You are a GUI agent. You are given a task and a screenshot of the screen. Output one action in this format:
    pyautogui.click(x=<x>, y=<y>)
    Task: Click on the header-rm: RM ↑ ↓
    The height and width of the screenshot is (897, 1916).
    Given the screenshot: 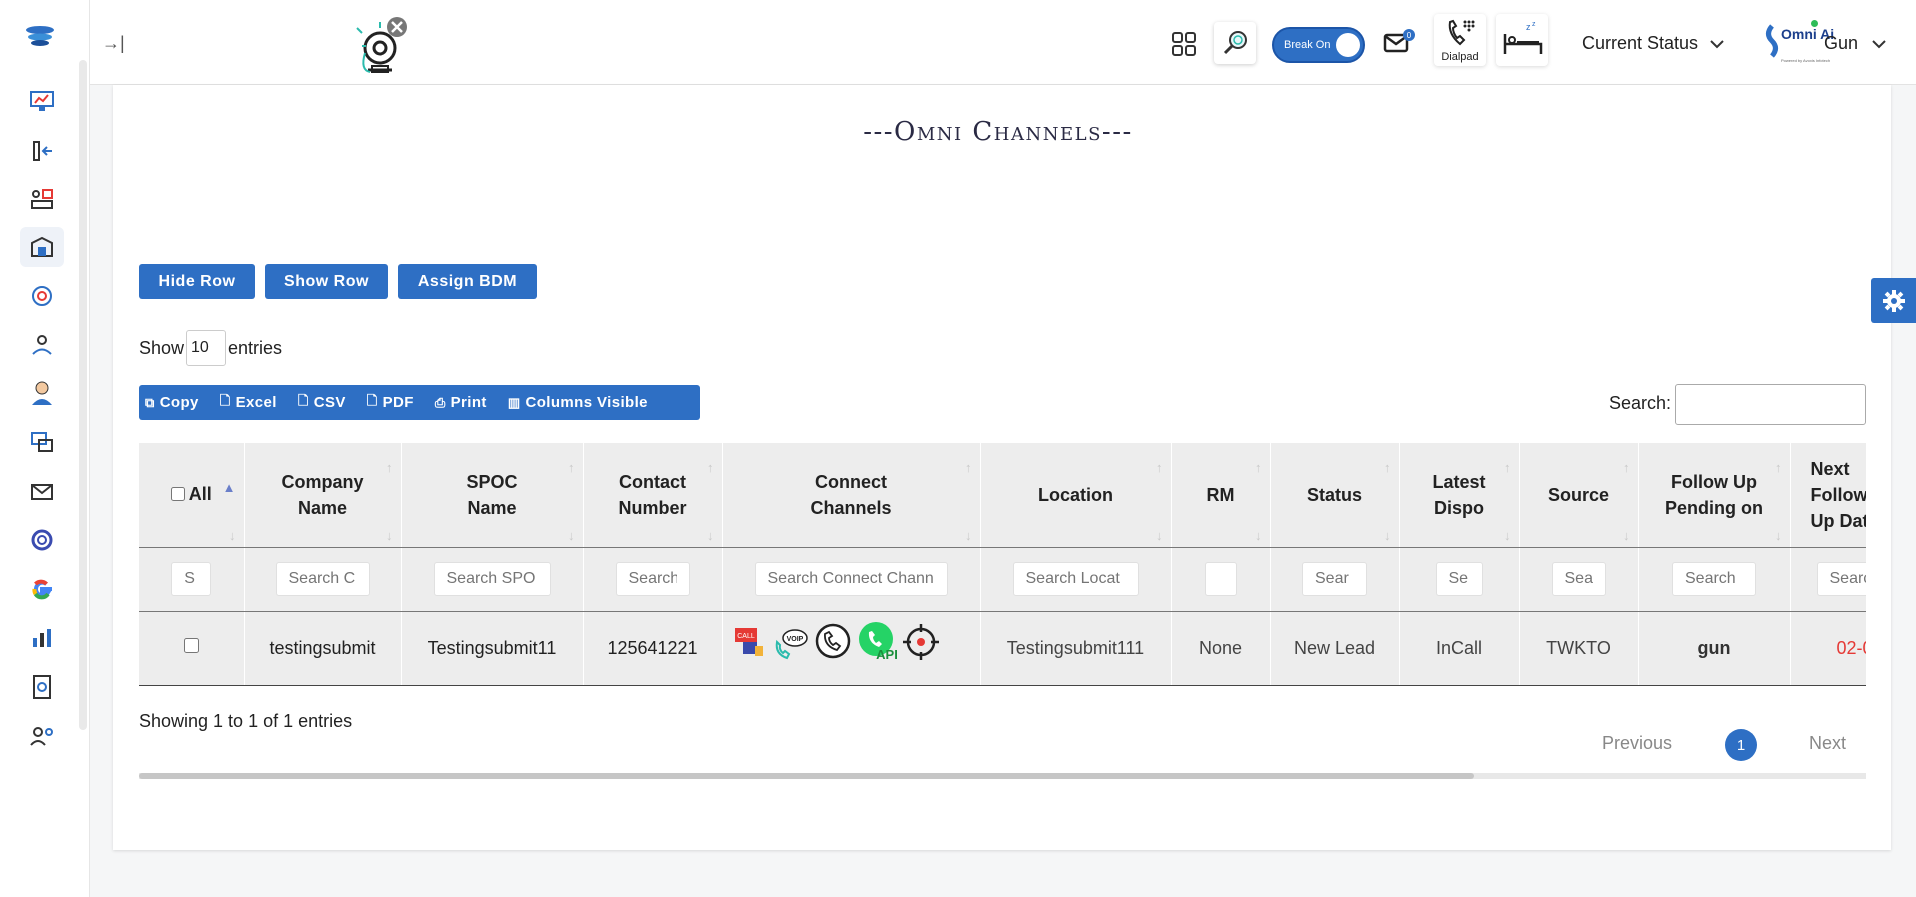 What is the action you would take?
    pyautogui.click(x=1221, y=495)
    